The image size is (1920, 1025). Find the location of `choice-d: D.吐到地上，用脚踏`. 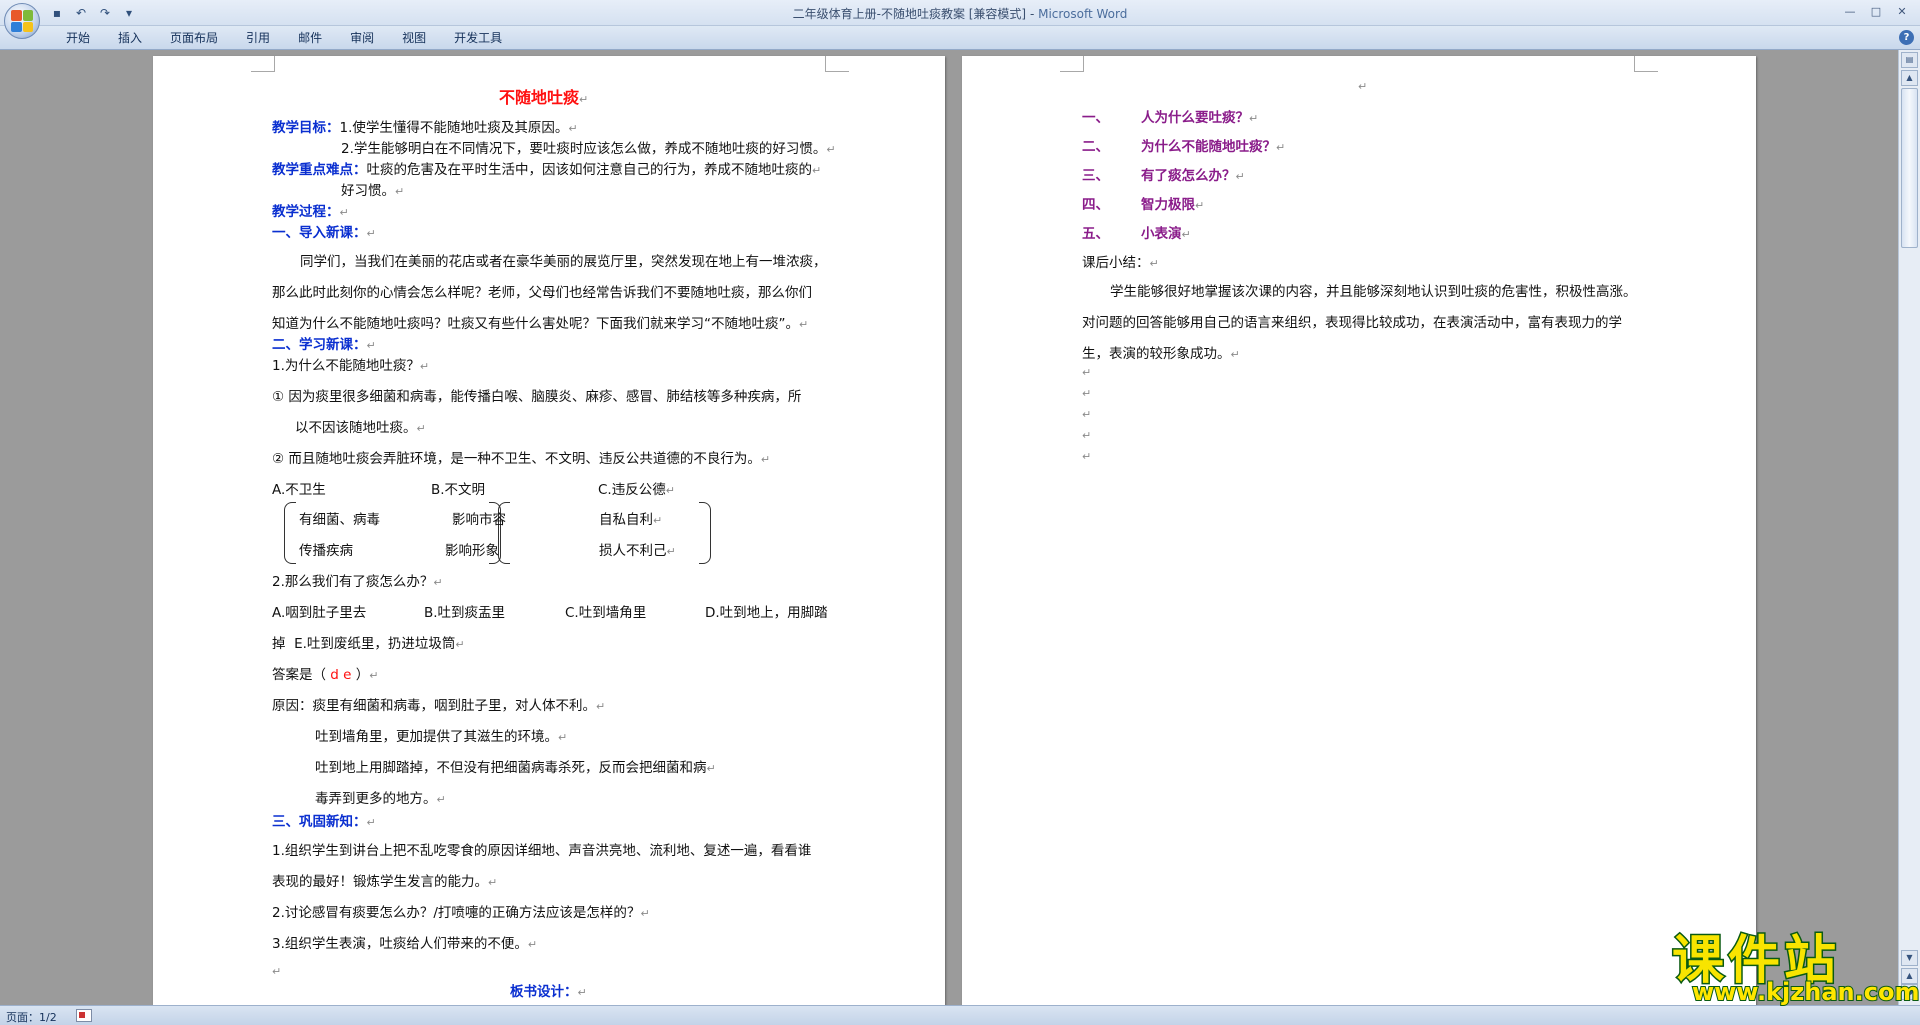

choice-d: D.吐到地上，用脚踏 is located at coordinates (766, 611).